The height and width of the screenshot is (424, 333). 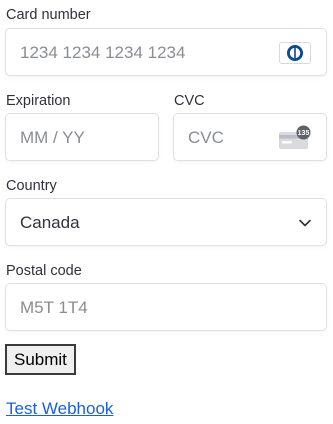 What do you see at coordinates (52, 137) in the screenshot?
I see `expiration-placeholder: MM / YY` at bounding box center [52, 137].